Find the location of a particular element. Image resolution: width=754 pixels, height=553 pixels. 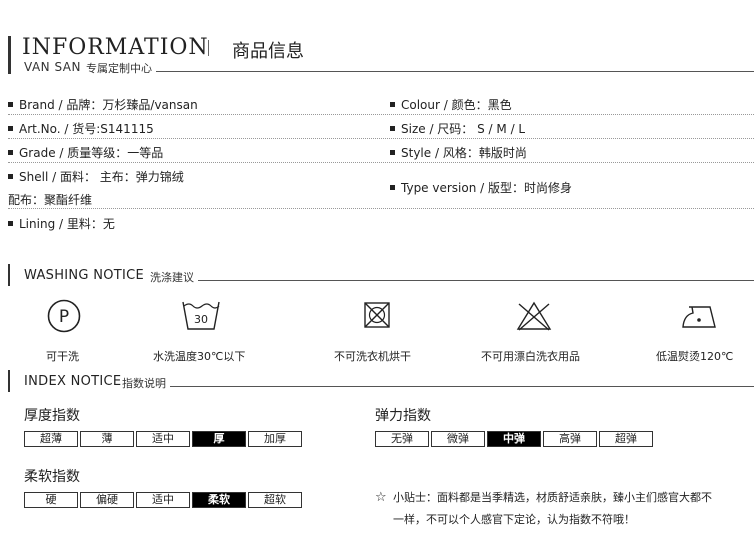

elasticity-index-label: 弹力指数 is located at coordinates (403, 416).